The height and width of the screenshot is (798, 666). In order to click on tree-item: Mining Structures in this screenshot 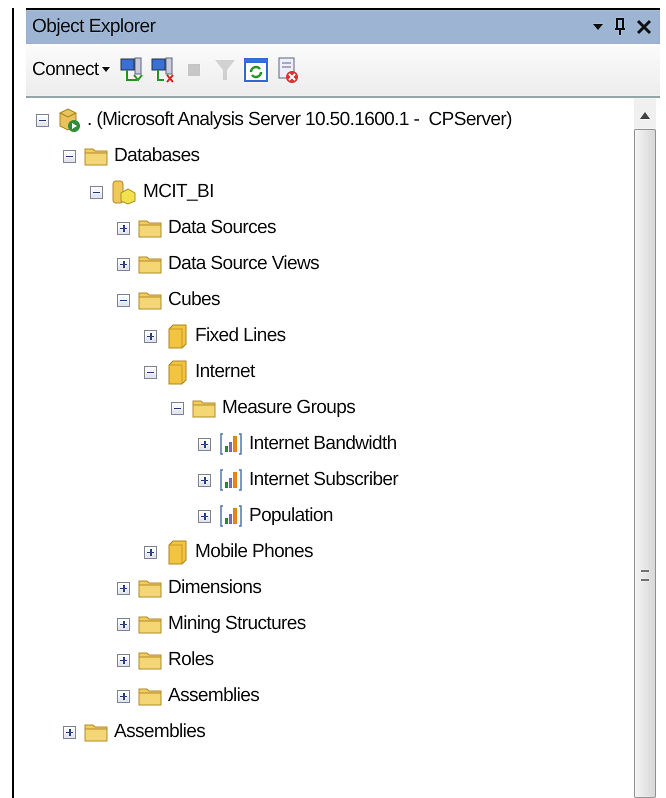, I will do `click(237, 624)`.